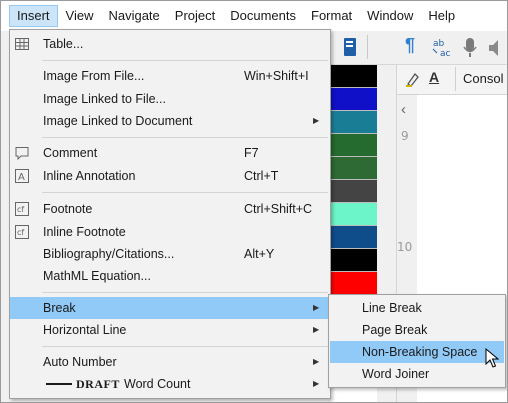 The width and height of the screenshot is (508, 403). I want to click on menu-item-label: Page Break, so click(395, 330).